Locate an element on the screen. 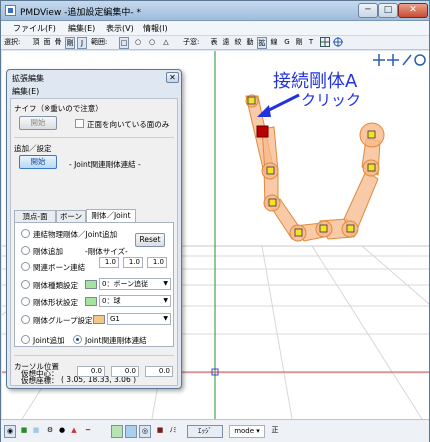  select-face: 面 is located at coordinates (47, 43).